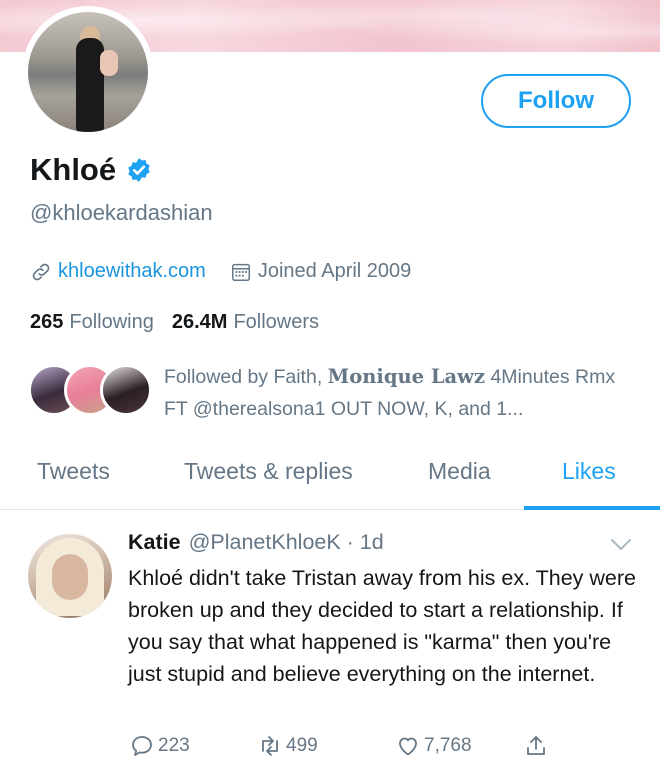 Image resolution: width=660 pixels, height=770 pixels. I want to click on tweet-header: Katie @PlanetKhloeK · 1d, so click(256, 542).